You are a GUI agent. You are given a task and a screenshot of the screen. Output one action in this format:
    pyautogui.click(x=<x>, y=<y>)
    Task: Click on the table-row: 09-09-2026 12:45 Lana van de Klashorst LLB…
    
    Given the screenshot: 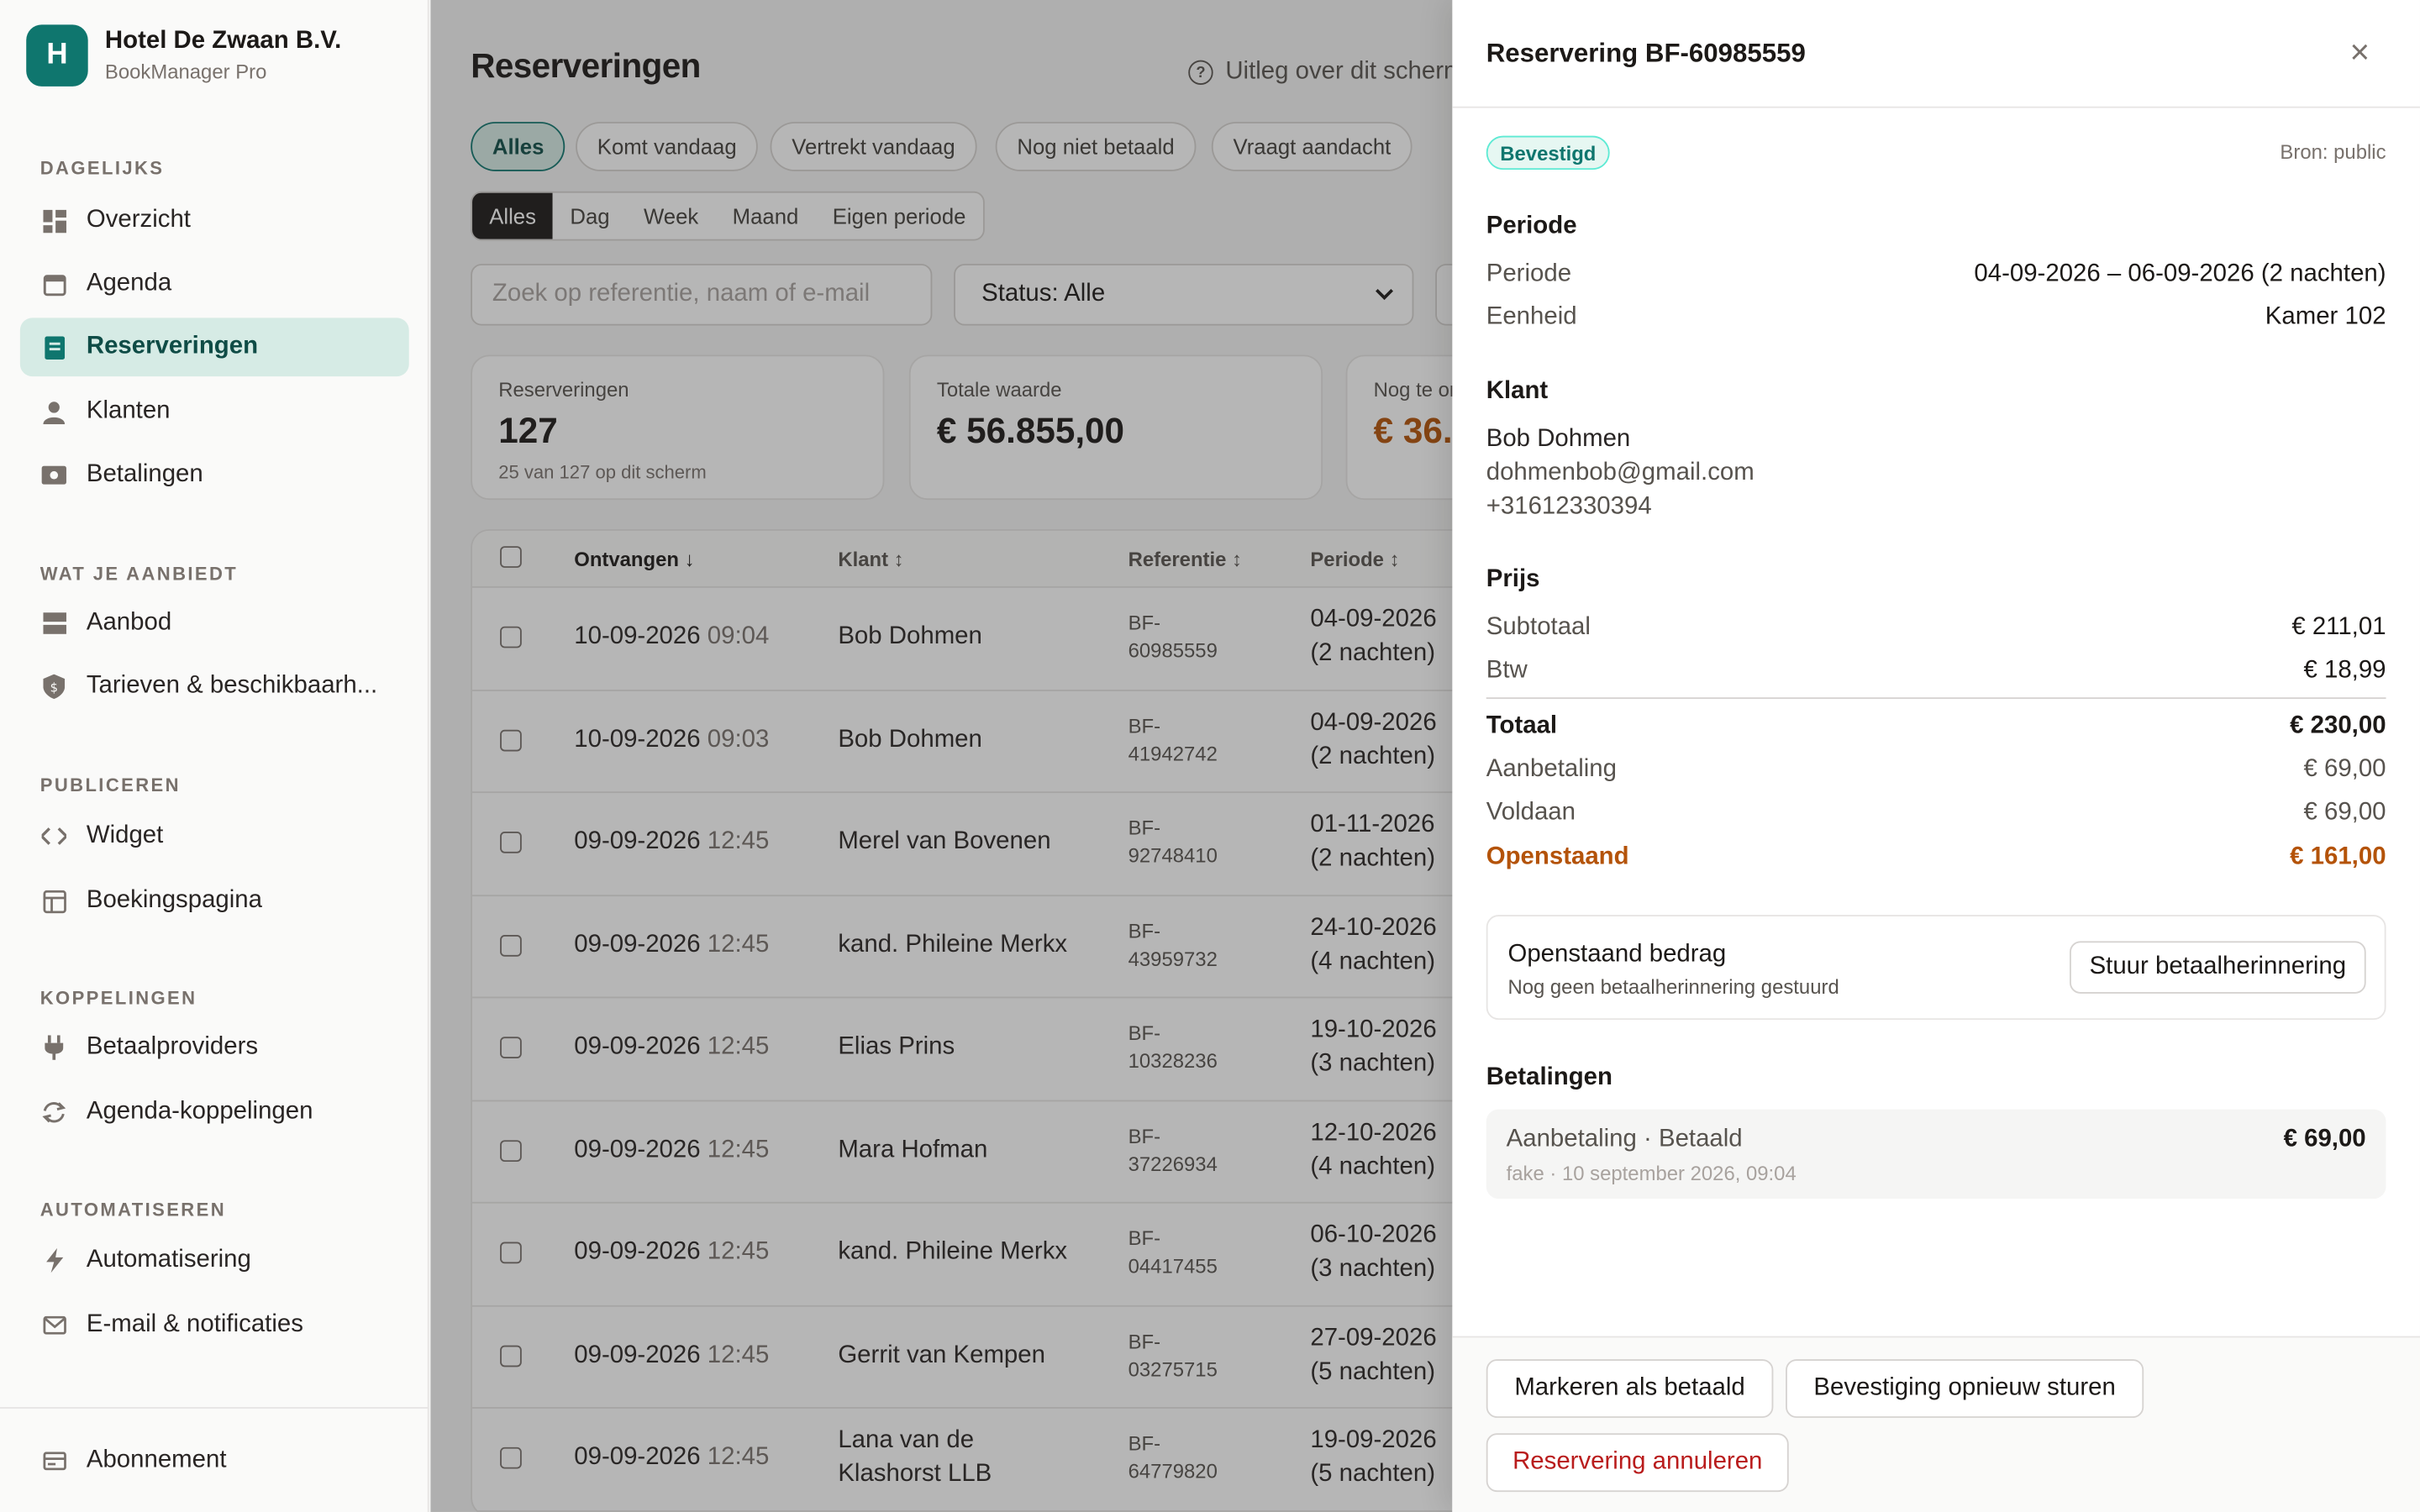 What is the action you would take?
    pyautogui.click(x=1011, y=1460)
    